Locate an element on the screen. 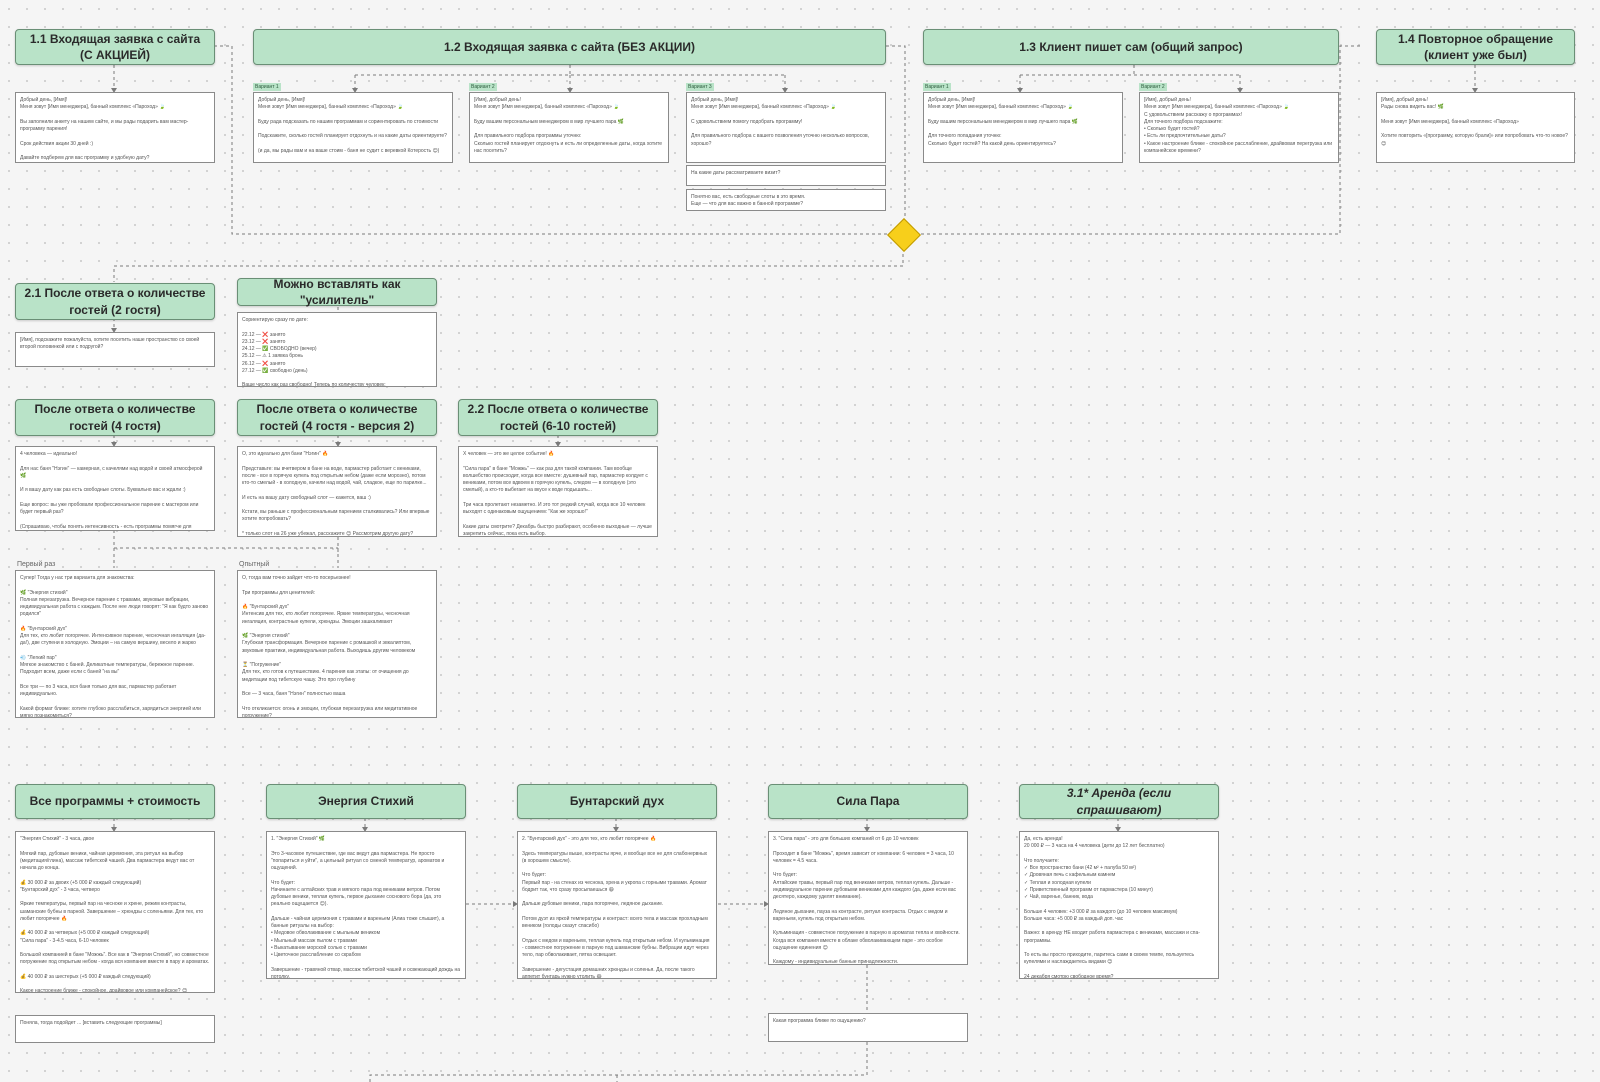 The image size is (1600, 1082). header-1-1: 1.1 Входящая заявка с сайта (С АКЦИЕЙ) is located at coordinates (115, 47).